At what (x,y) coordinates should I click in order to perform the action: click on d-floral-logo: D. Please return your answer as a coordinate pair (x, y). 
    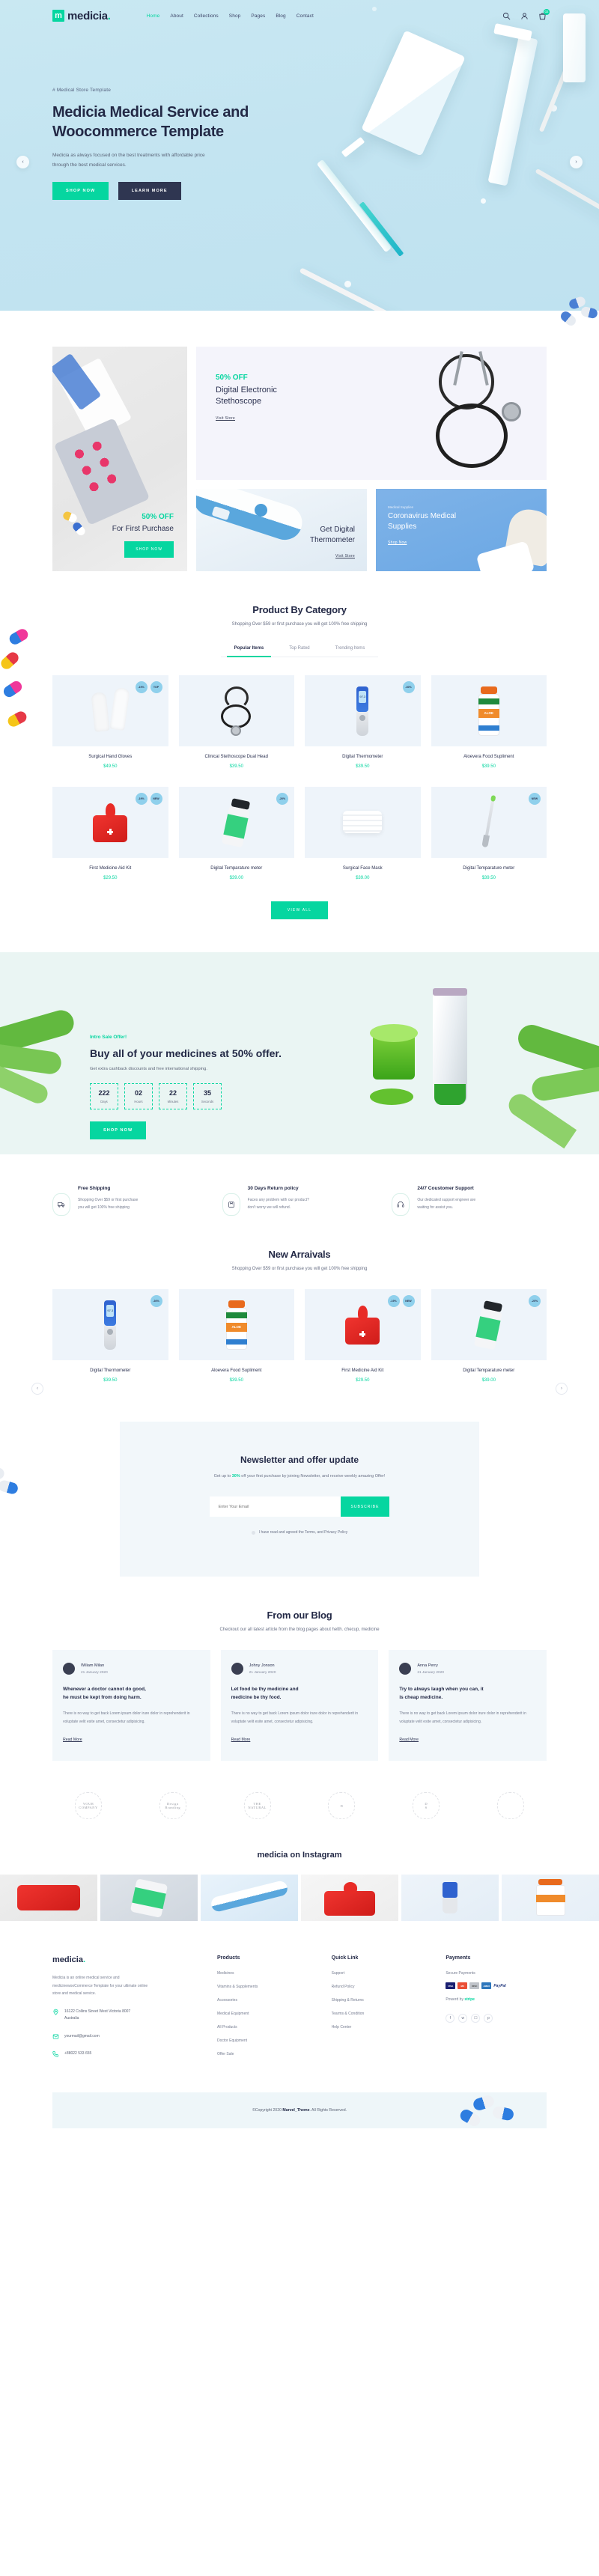
    Looking at the image, I should click on (342, 1806).